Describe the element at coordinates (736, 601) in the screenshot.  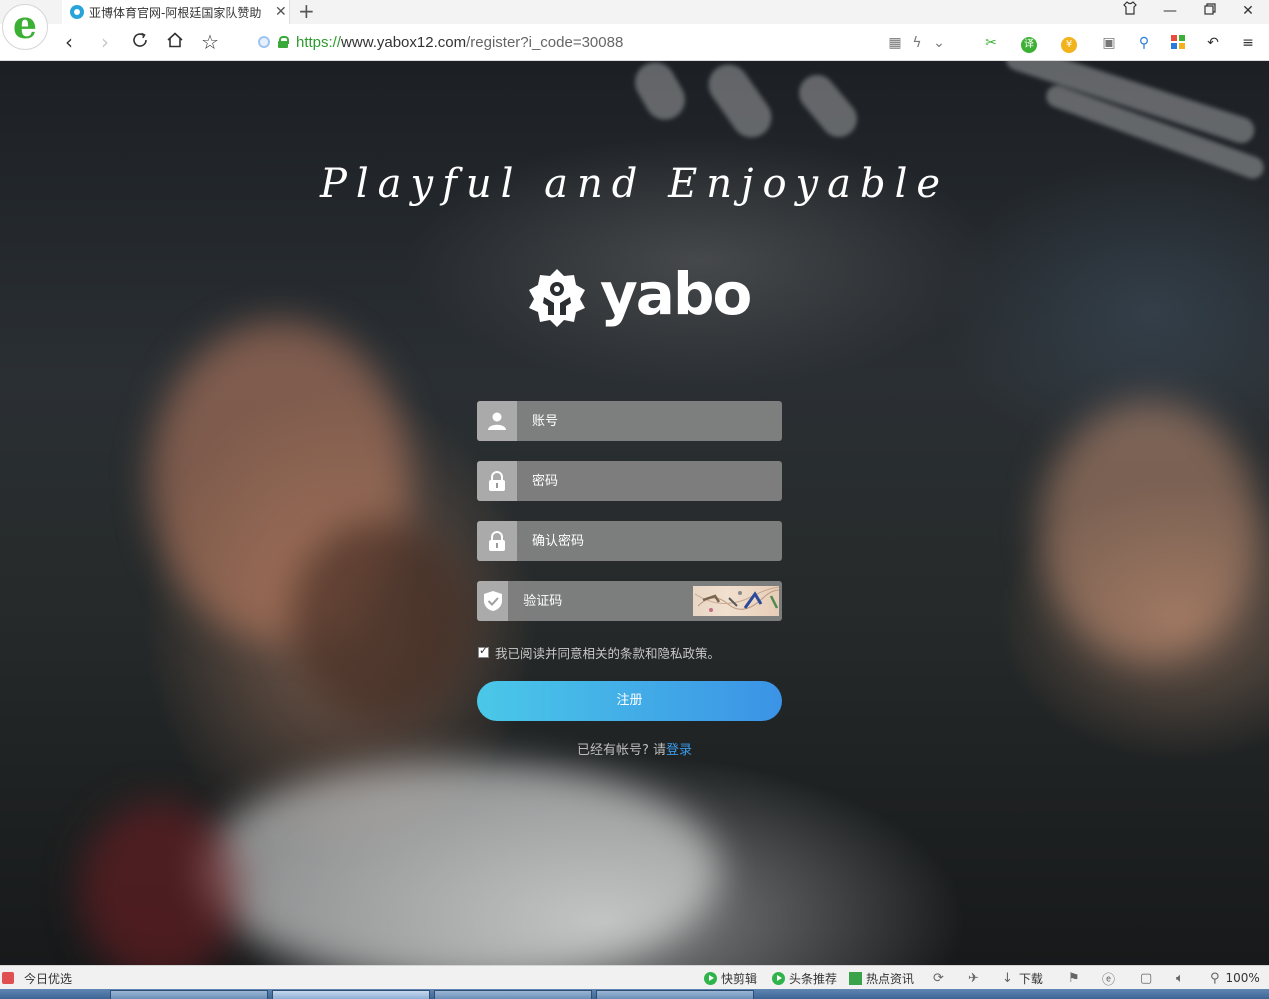
I see `captcha-image` at that location.